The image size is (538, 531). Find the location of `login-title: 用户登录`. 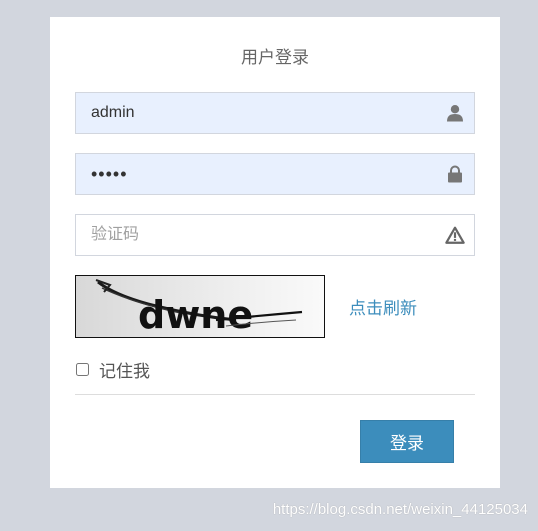

login-title: 用户登录 is located at coordinates (275, 58).